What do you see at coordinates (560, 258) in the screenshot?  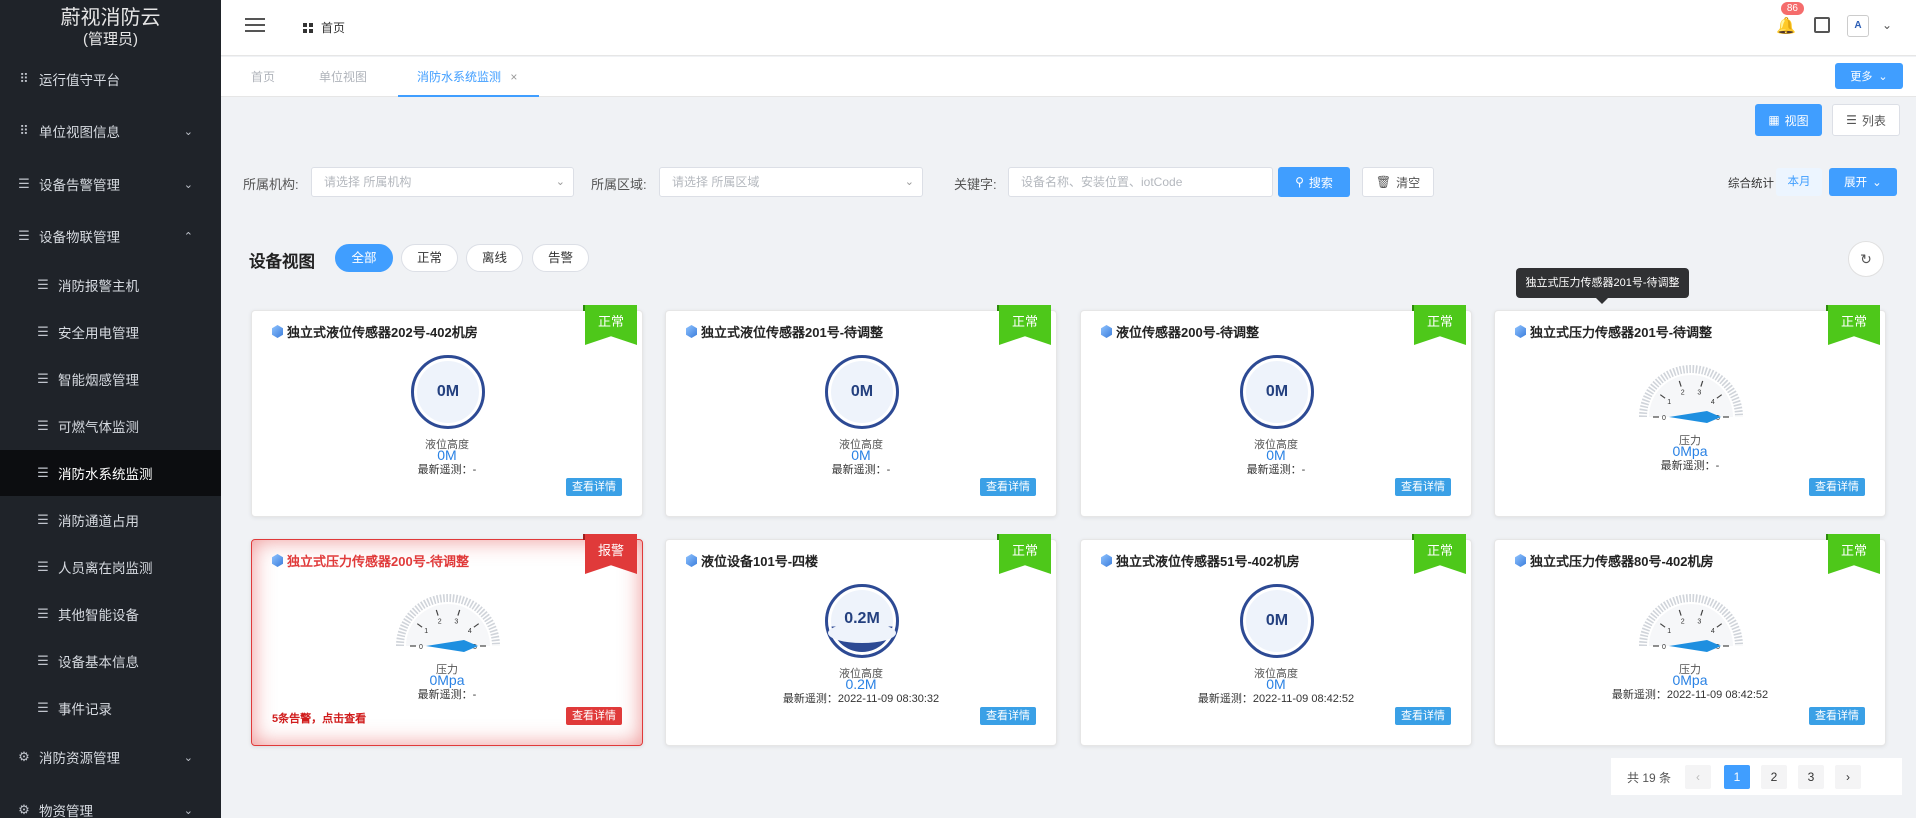 I see `filter-pill-alarm: 告警` at bounding box center [560, 258].